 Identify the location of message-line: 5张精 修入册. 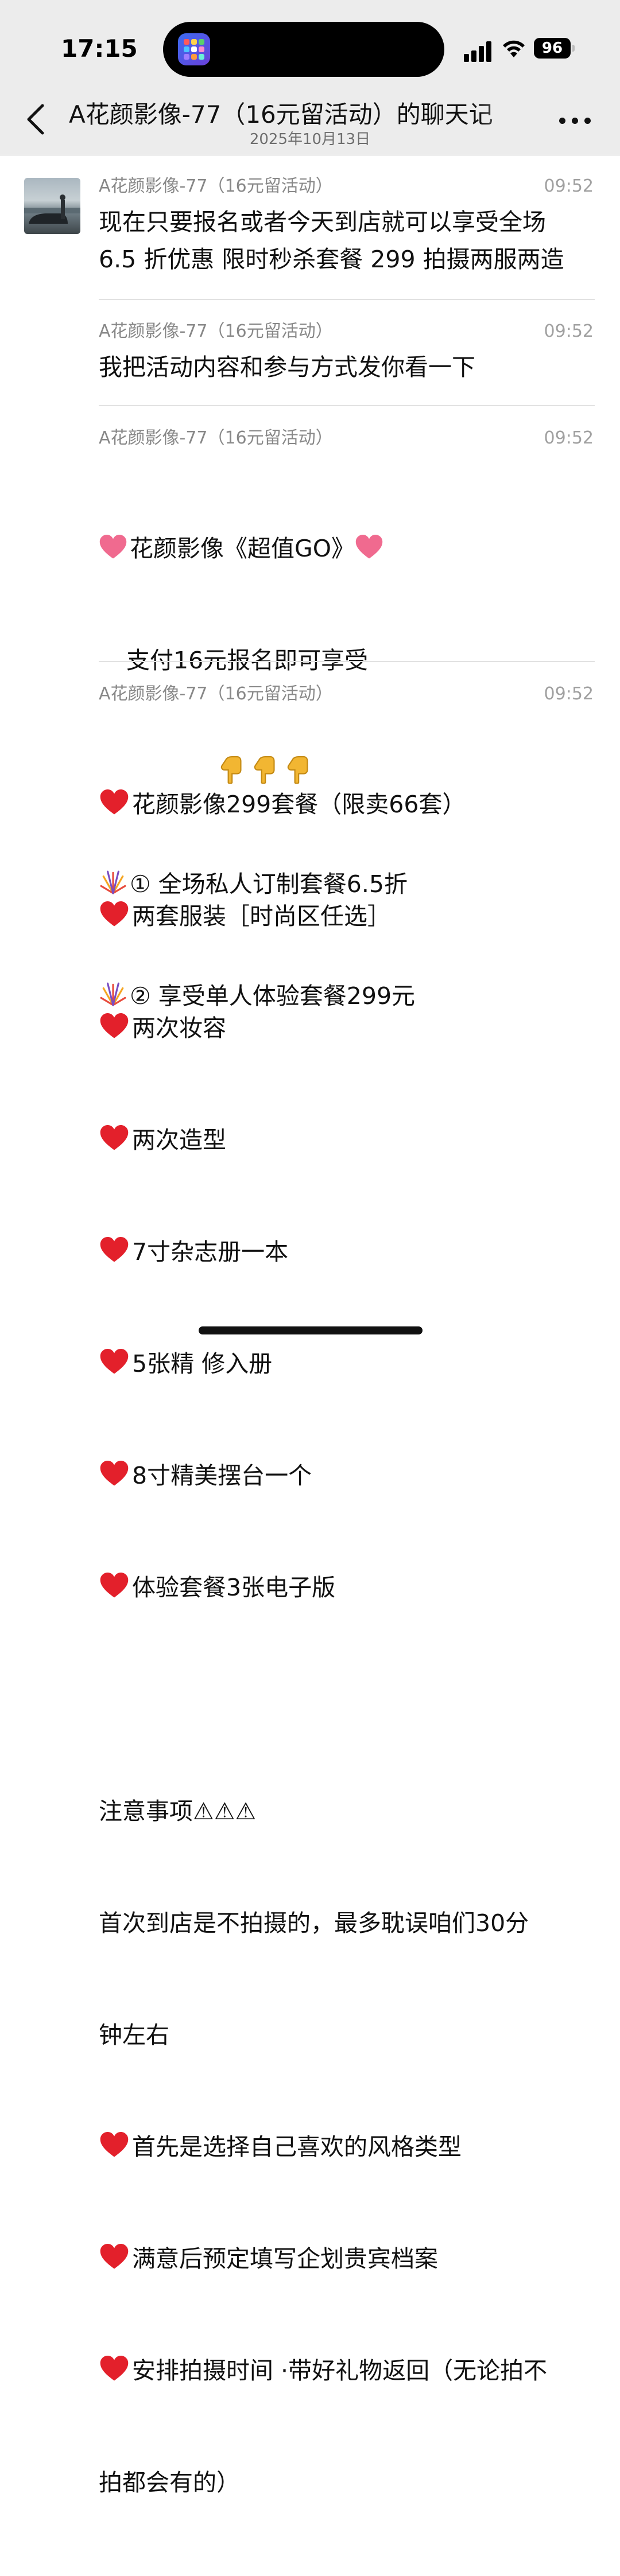
(347, 1364).